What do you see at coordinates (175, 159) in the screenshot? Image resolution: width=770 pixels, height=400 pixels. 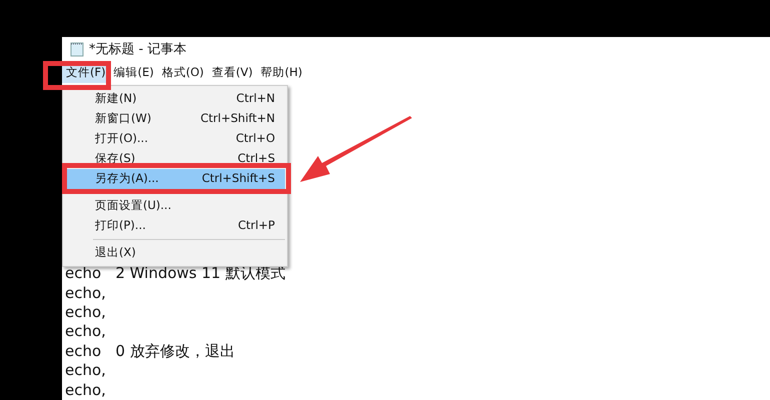 I see `menu-item: 保存(S) Ctrl+S` at bounding box center [175, 159].